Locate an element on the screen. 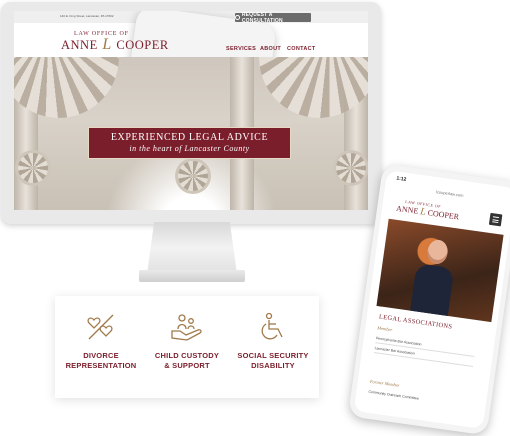 The width and height of the screenshot is (510, 436). service-divorce: DIVORCE REPRESENTATION is located at coordinates (101, 347).